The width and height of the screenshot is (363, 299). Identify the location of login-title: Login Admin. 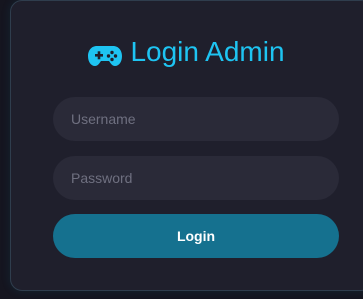
(186, 52).